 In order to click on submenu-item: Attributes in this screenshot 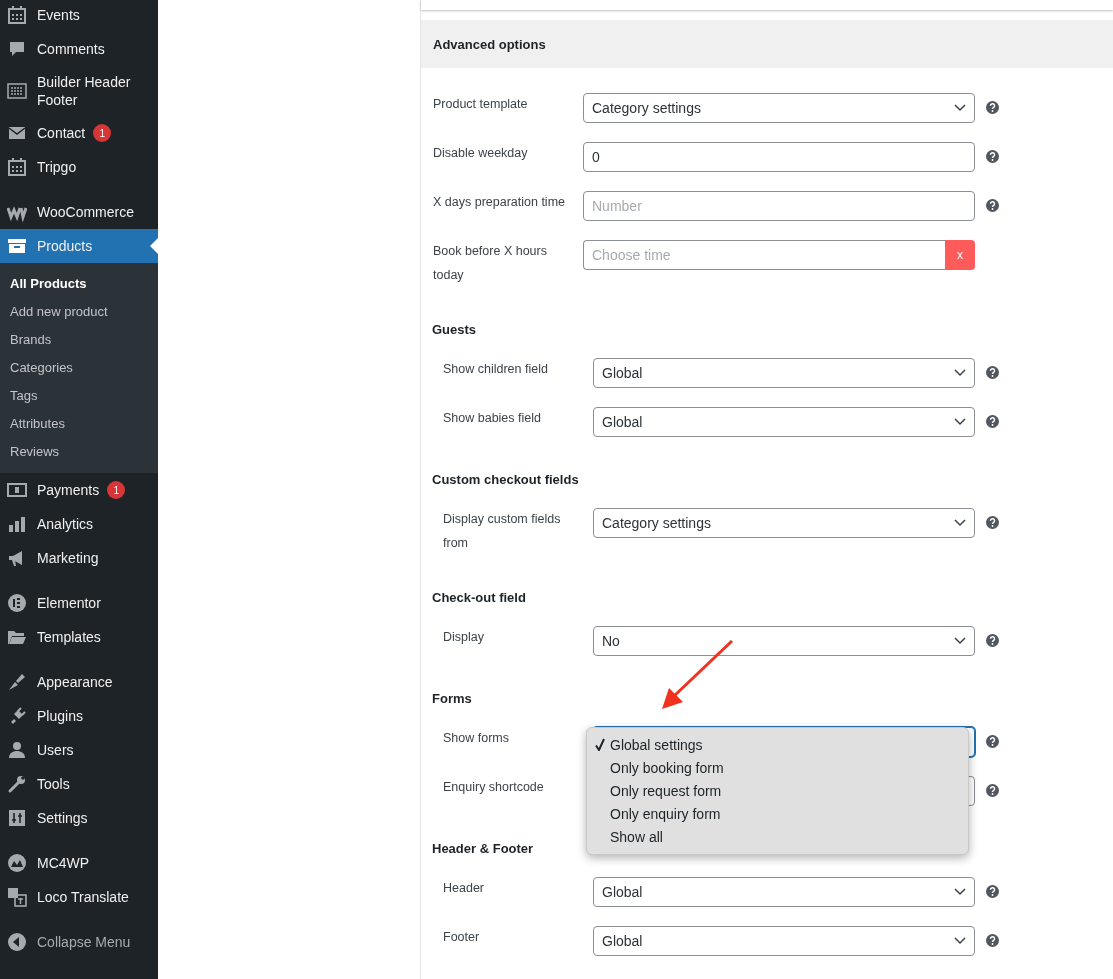, I will do `click(79, 424)`.